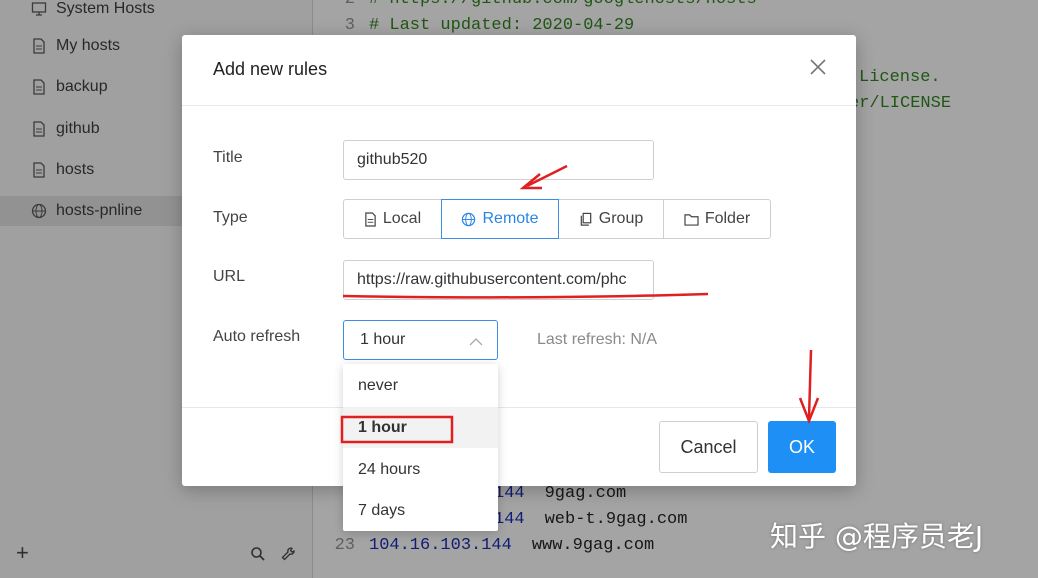  What do you see at coordinates (727, 218) in the screenshot?
I see `type-folder-label: Folder` at bounding box center [727, 218].